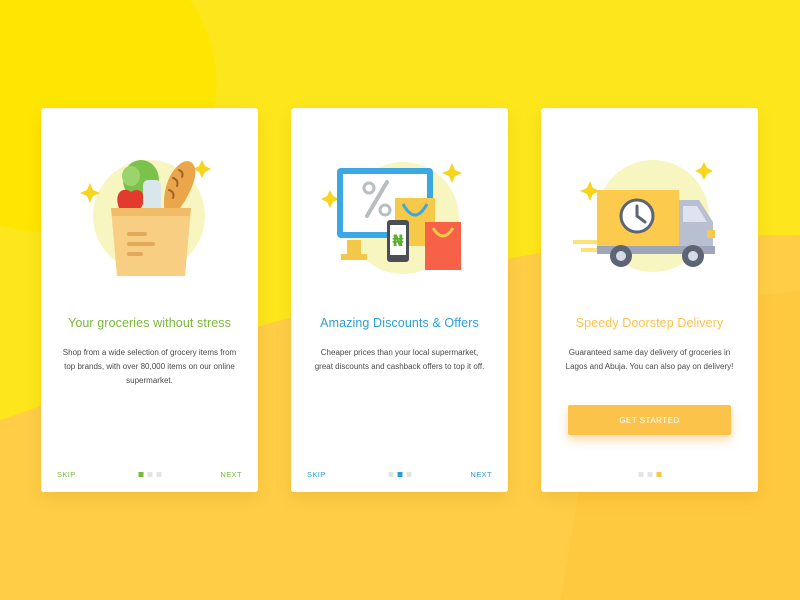 The width and height of the screenshot is (800, 600). What do you see at coordinates (149, 218) in the screenshot?
I see `grocery-bag-icon` at bounding box center [149, 218].